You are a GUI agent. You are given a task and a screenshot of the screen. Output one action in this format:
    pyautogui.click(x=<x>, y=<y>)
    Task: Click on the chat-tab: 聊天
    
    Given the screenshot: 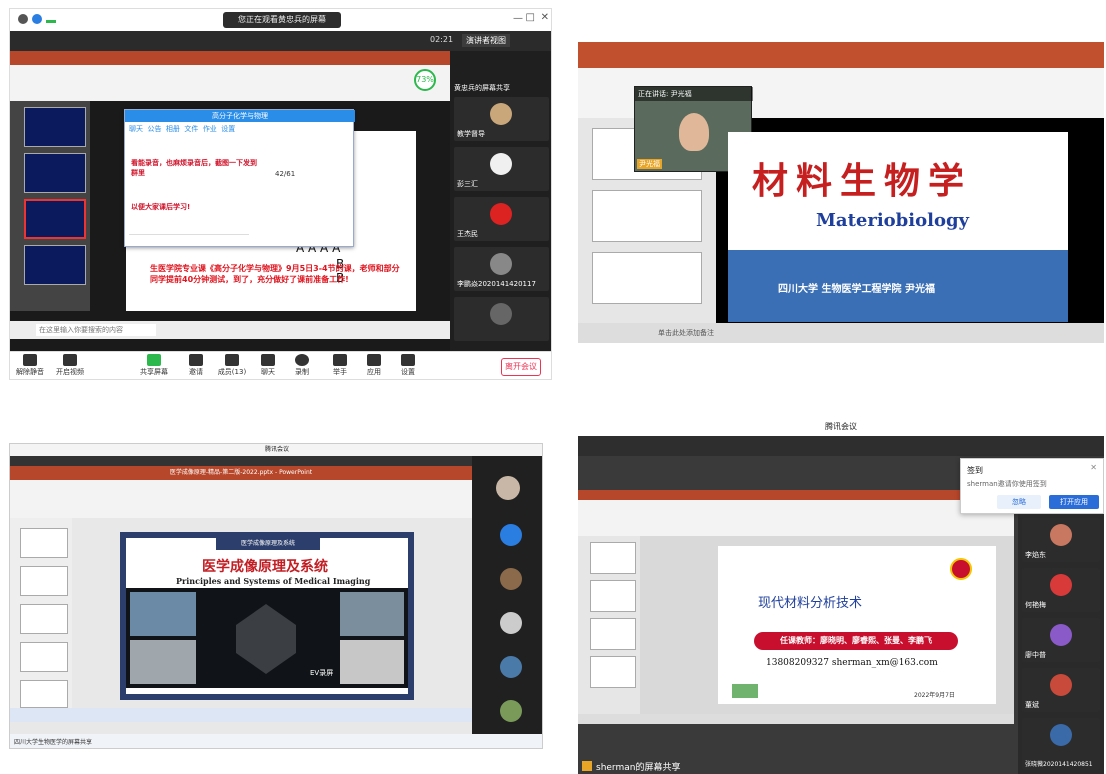 What is the action you would take?
    pyautogui.click(x=136, y=129)
    